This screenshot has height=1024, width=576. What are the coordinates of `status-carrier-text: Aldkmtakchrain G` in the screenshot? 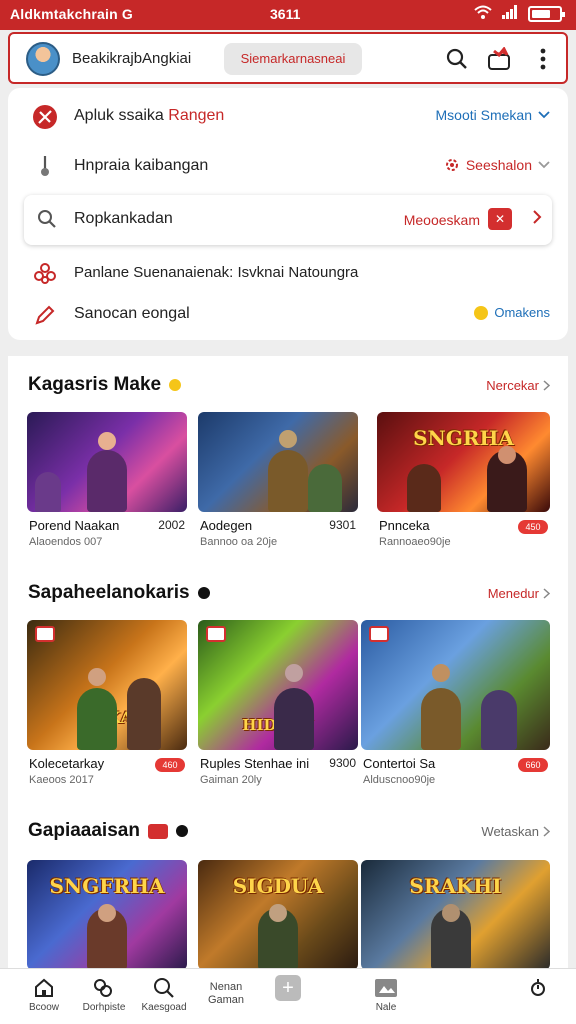 It's located at (72, 14).